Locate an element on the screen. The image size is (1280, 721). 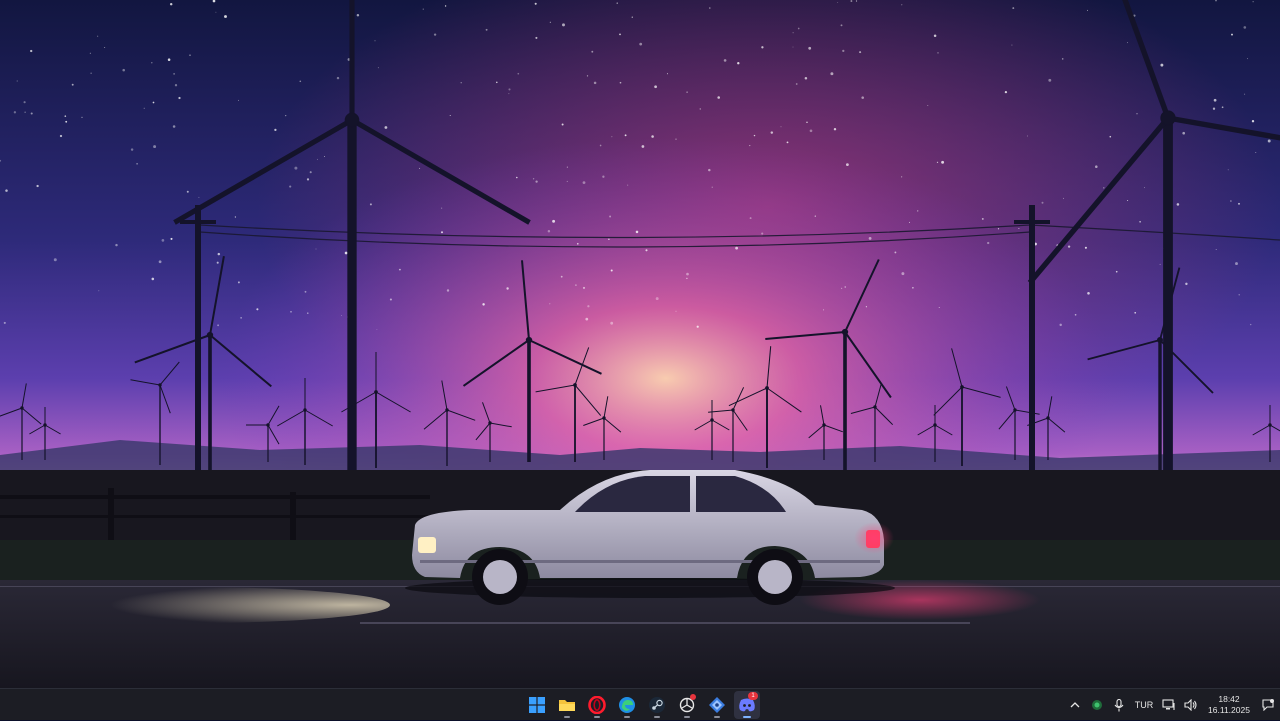
system-tray: TUR 18:42 16.11.2025 is located at coordinates (1172, 705).